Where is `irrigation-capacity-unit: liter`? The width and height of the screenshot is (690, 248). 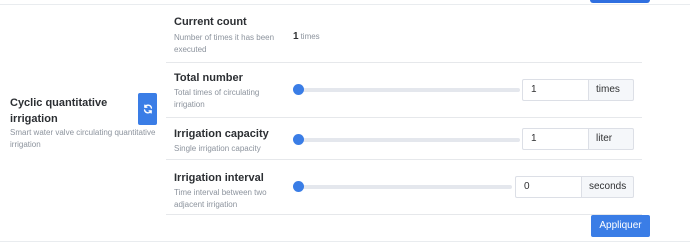 irrigation-capacity-unit: liter is located at coordinates (611, 139).